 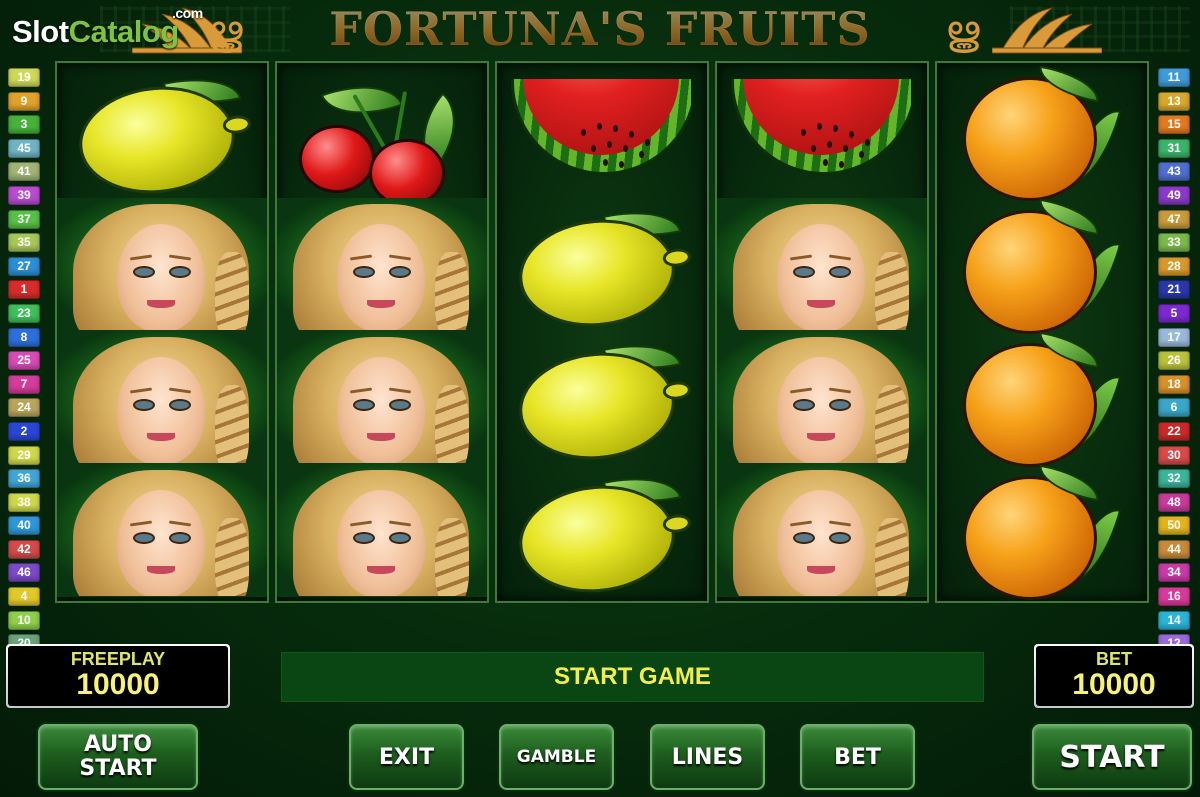 I want to click on payline-indicator: 16, so click(x=1174, y=597).